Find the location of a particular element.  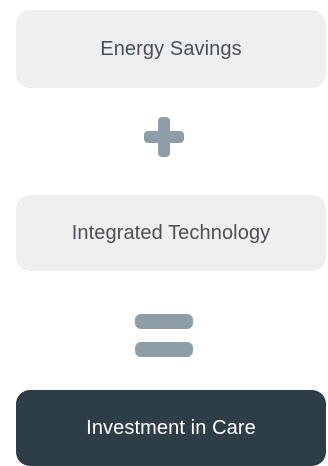

integrated-technology-label: Integrated Technology is located at coordinates (171, 232).